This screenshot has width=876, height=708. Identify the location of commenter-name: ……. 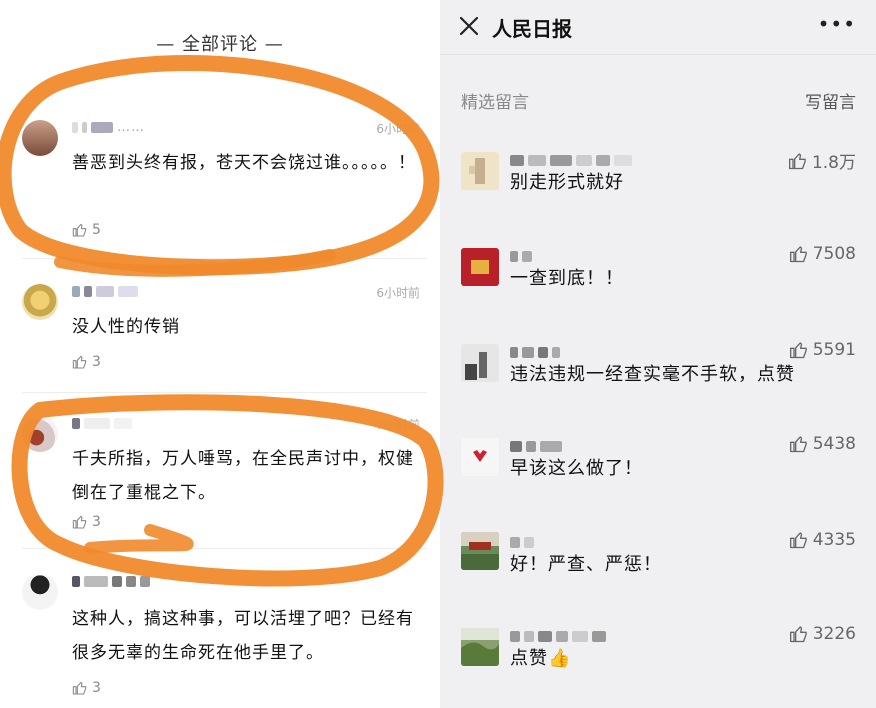
(108, 127).